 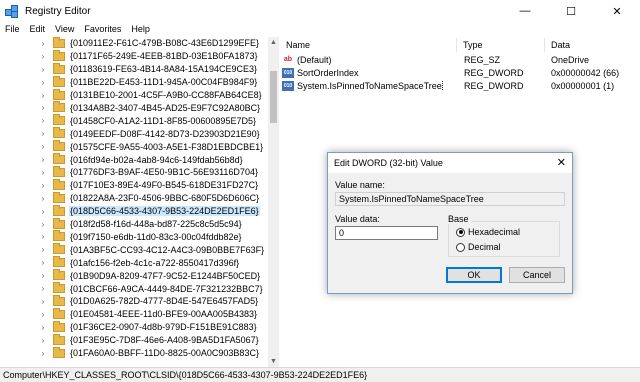 I want to click on tree-item: › {011BE22D-E453-11D1-945A-00C04FB984F9}, so click(x=134, y=82).